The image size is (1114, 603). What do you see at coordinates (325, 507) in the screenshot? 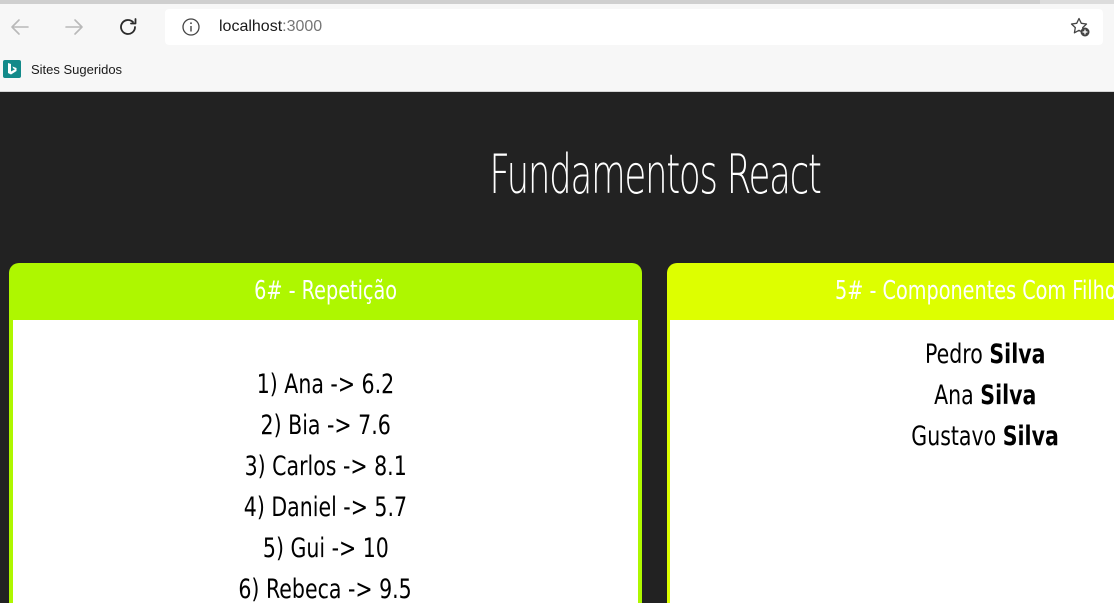
I see `list-item: 4) Daniel -> 5.7` at bounding box center [325, 507].